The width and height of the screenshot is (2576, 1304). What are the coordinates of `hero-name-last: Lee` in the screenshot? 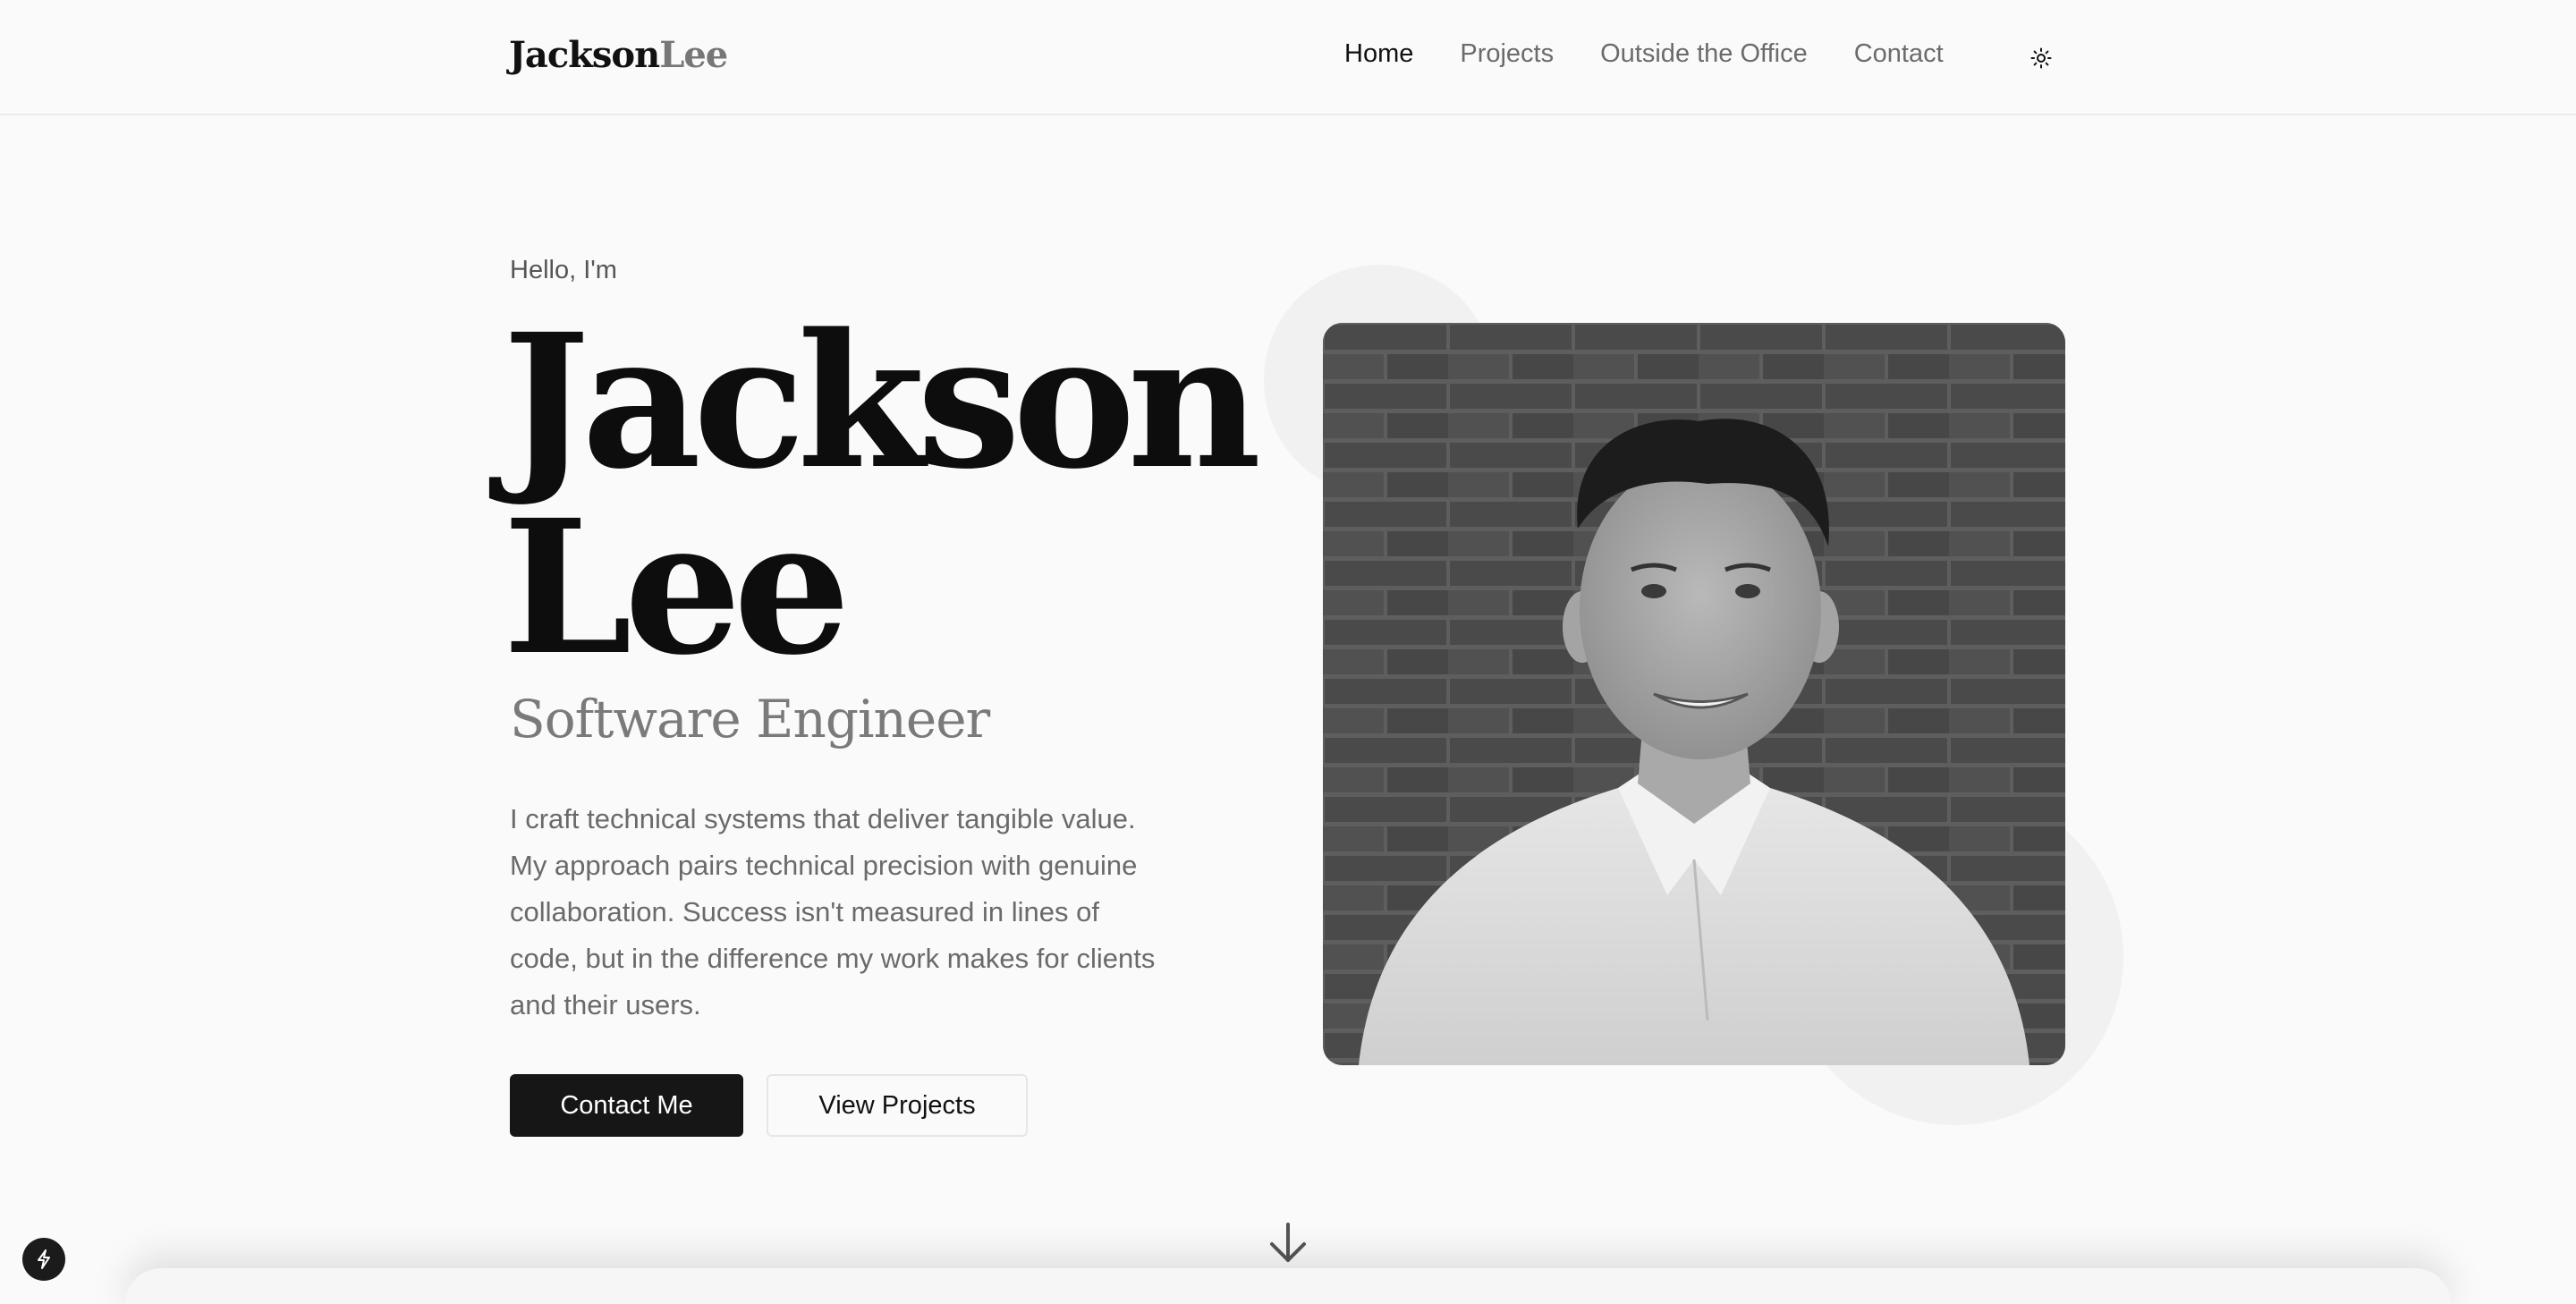 It's located at (677, 587).